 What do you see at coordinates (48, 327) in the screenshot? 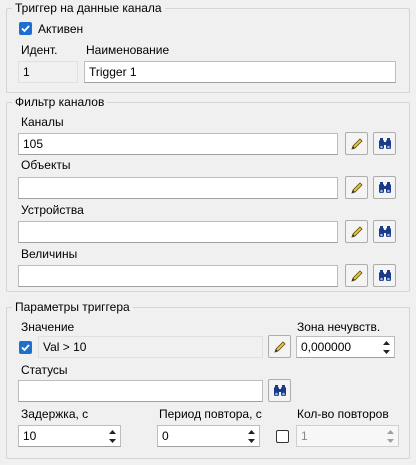
I see `value-label: Значение` at bounding box center [48, 327].